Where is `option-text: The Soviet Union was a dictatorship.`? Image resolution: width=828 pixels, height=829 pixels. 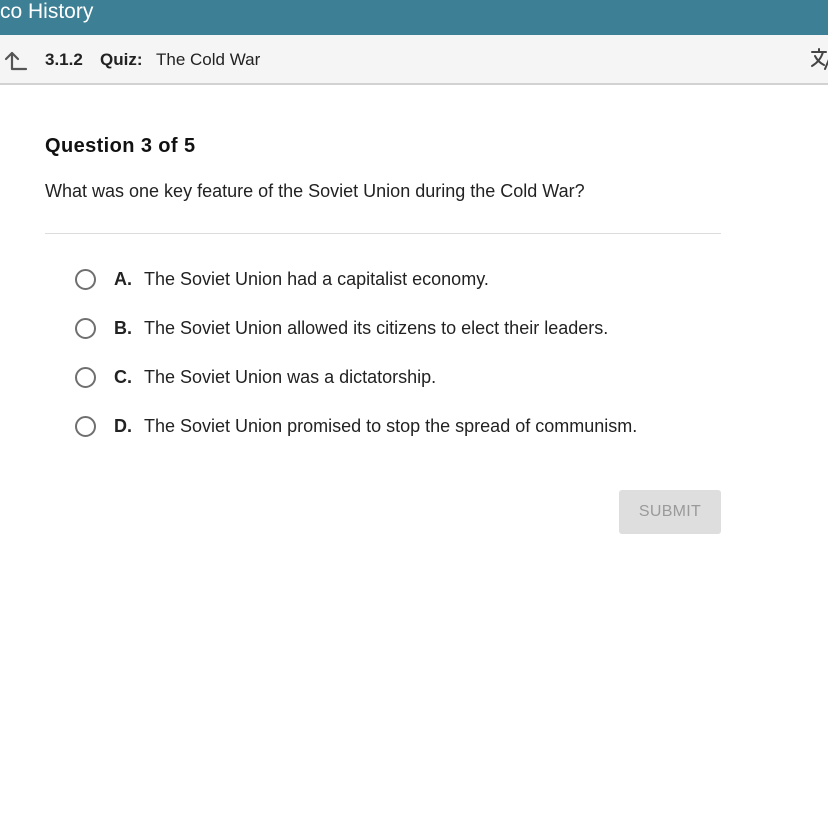
option-text: The Soviet Union was a dictatorship. is located at coordinates (290, 377).